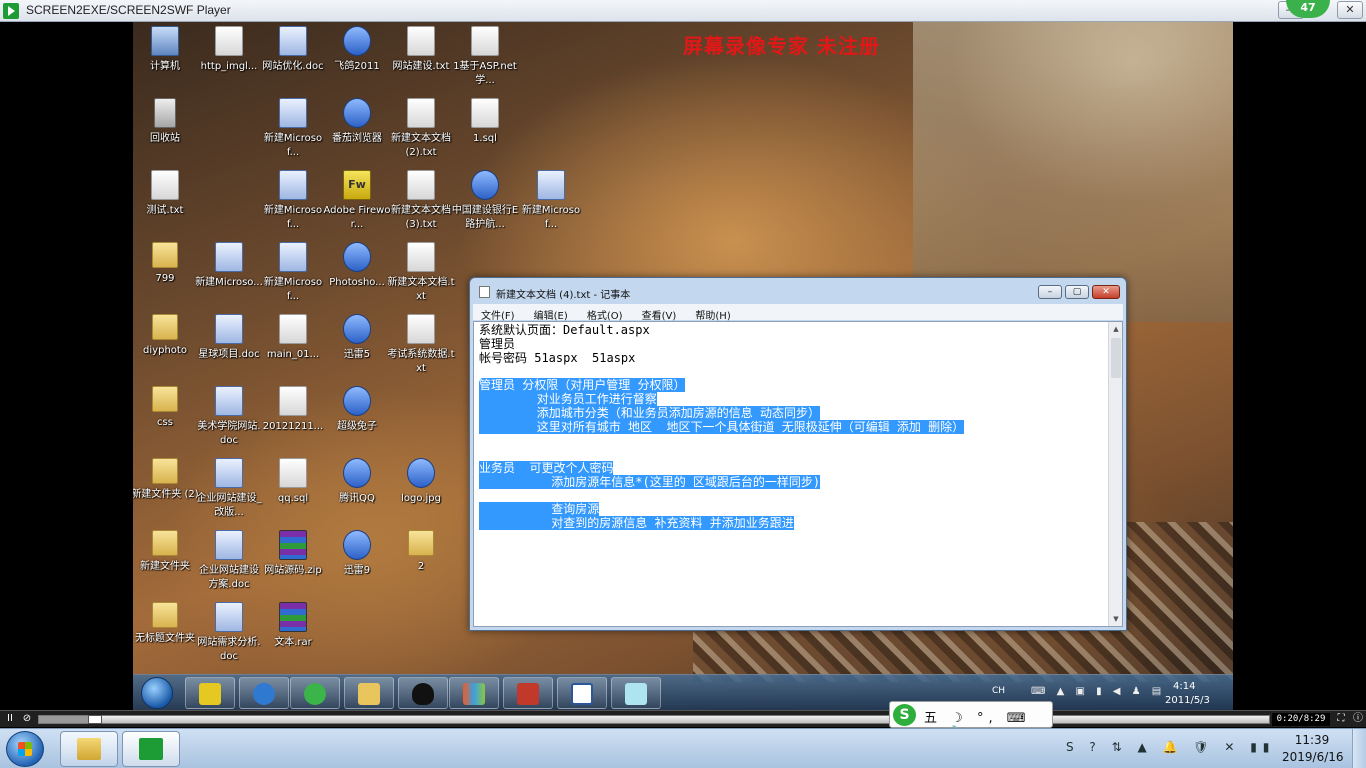  I want to click on text-line: 添加城市分类（和业务员添加房源的信息 动态同步）, so click(721, 413).